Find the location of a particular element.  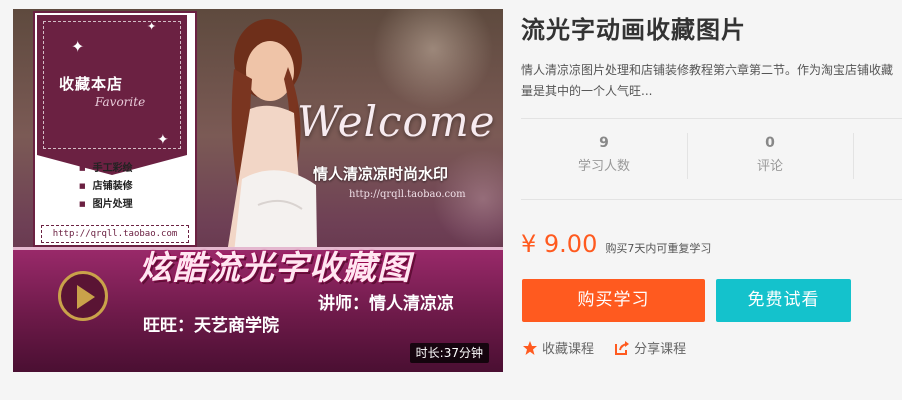

free-trial-button: 免费试看 is located at coordinates (783, 300).